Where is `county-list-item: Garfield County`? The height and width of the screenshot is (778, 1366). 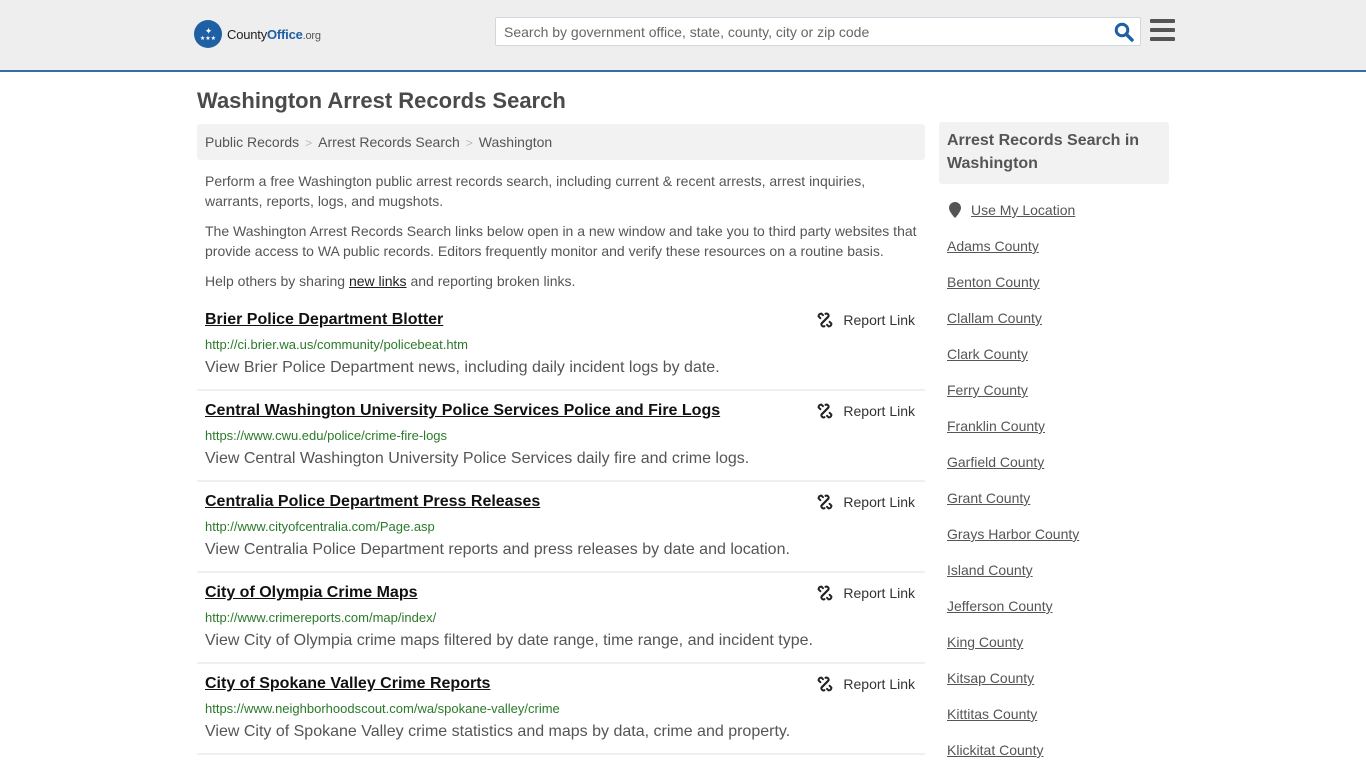
county-list-item: Garfield County is located at coordinates (1013, 472).